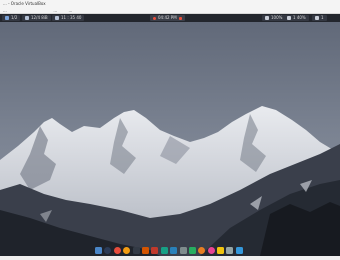  Describe the element at coordinates (274, 18) in the screenshot. I see `volume-indicator: 100%` at that location.